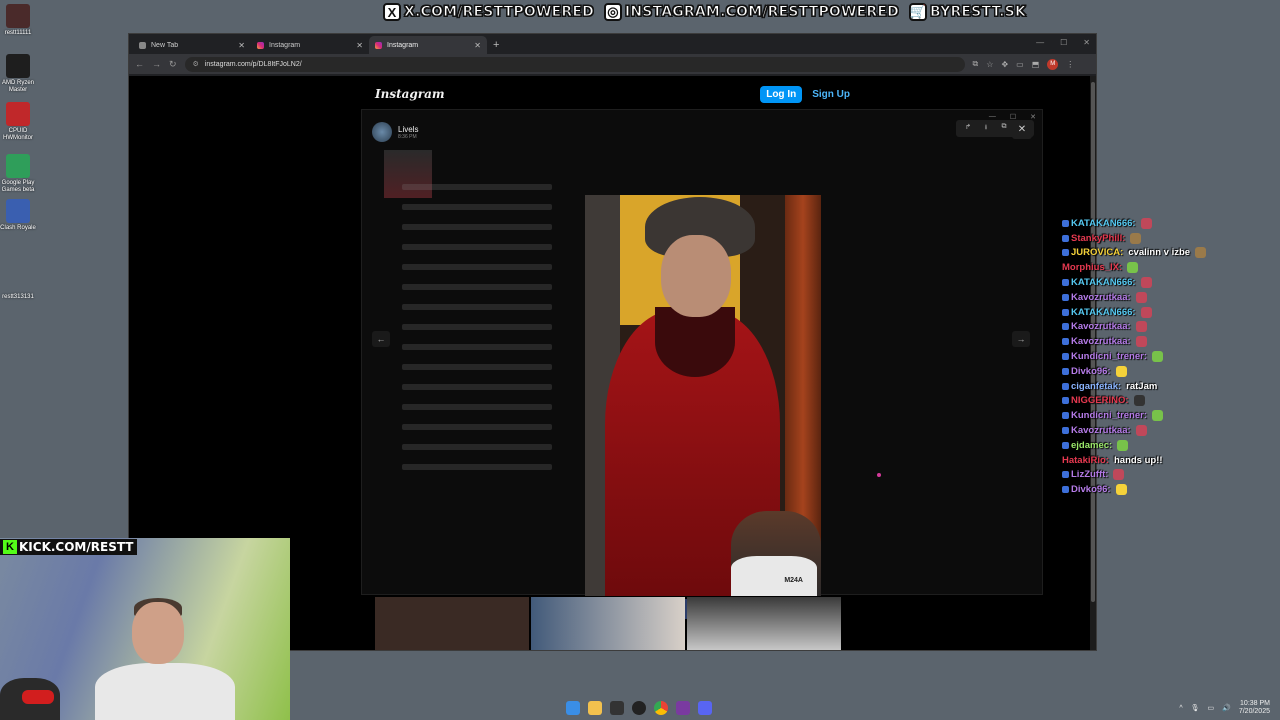 This screenshot has width=1280, height=720. Describe the element at coordinates (831, 94) in the screenshot. I see `sign-up-link: Sign Up` at that location.